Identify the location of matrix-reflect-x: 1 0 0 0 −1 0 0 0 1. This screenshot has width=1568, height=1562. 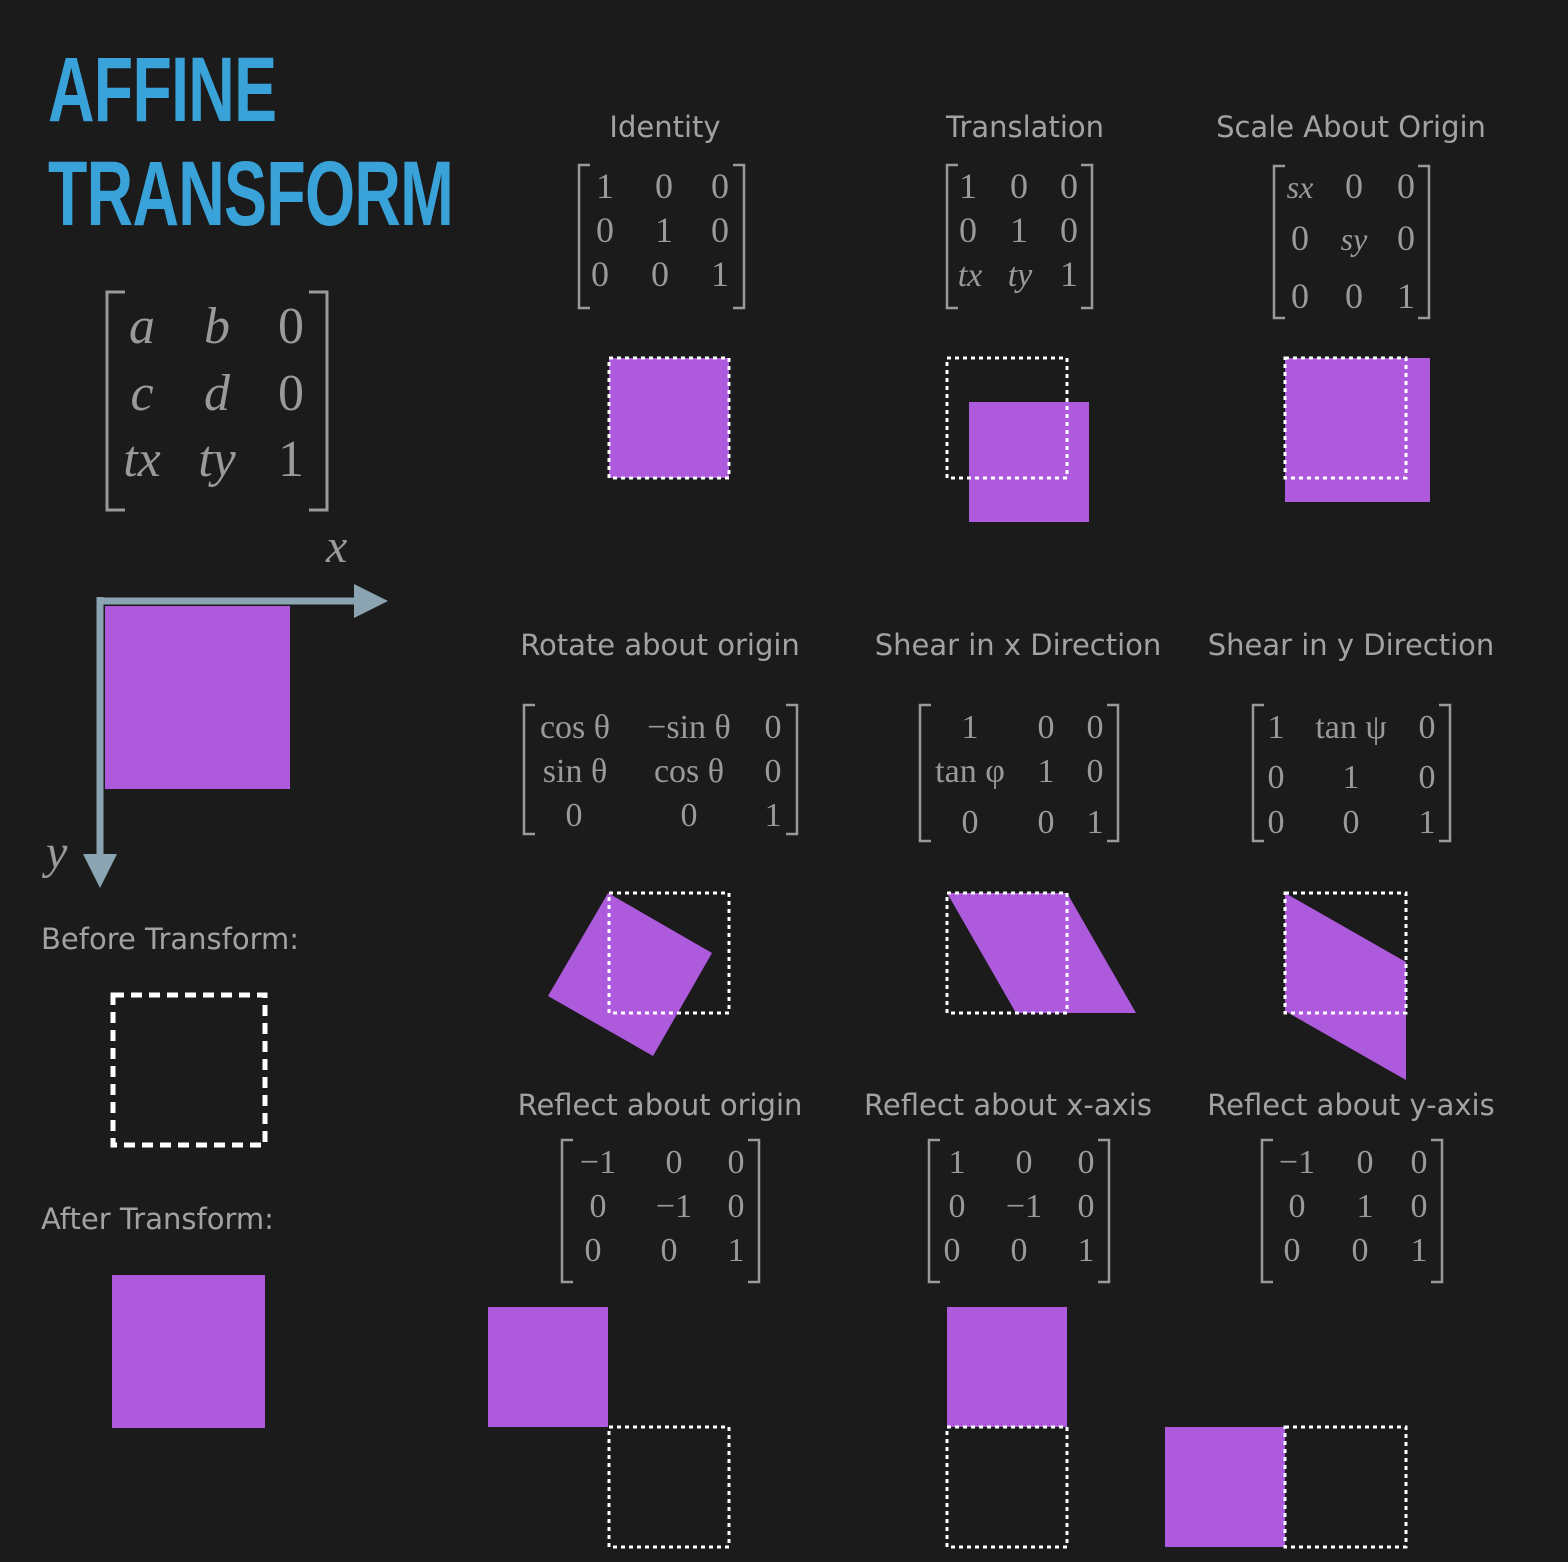
(1019, 1211).